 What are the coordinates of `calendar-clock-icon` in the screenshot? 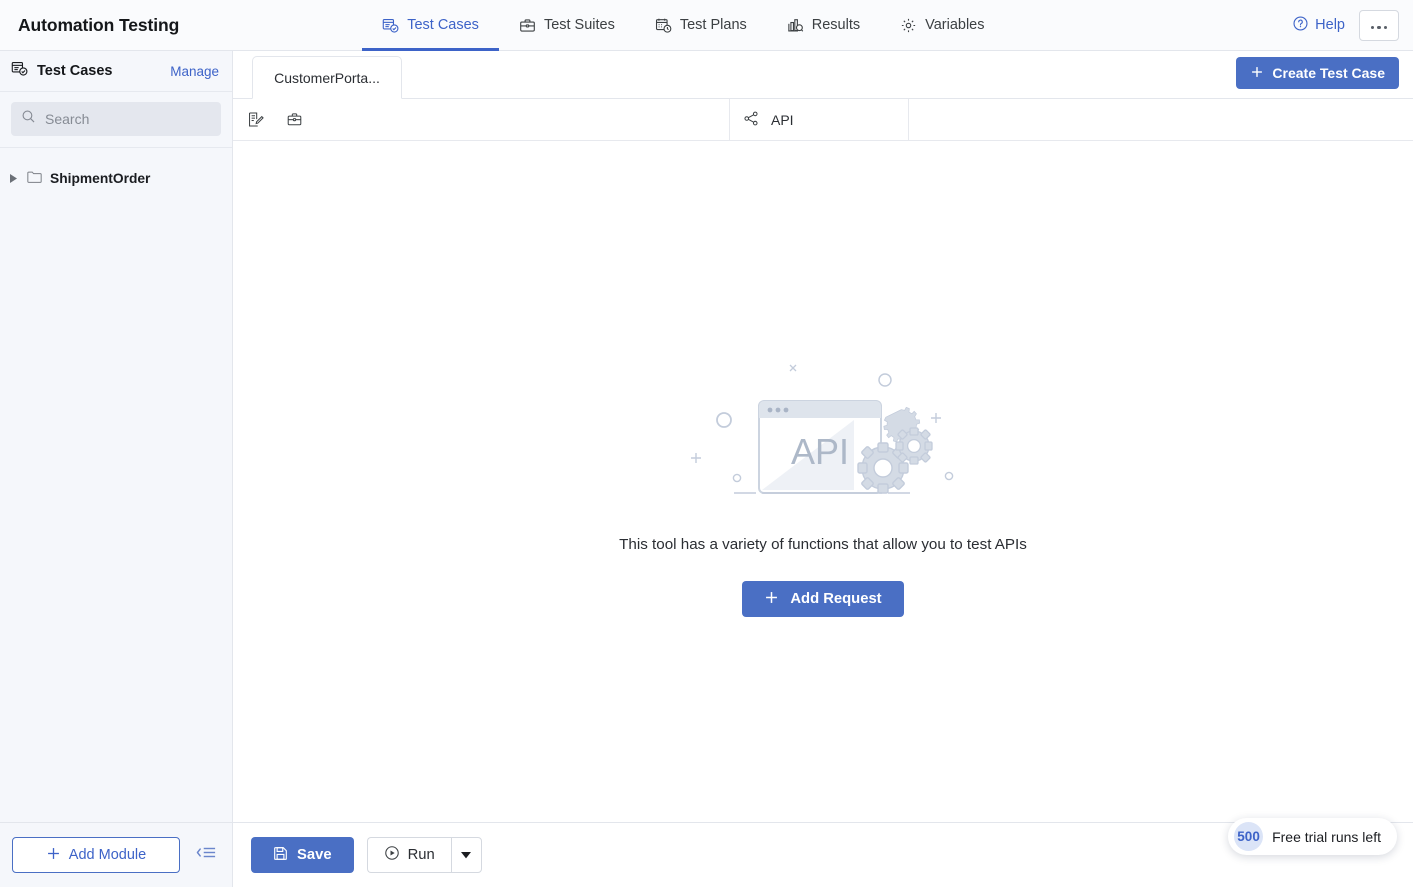 It's located at (663, 25).